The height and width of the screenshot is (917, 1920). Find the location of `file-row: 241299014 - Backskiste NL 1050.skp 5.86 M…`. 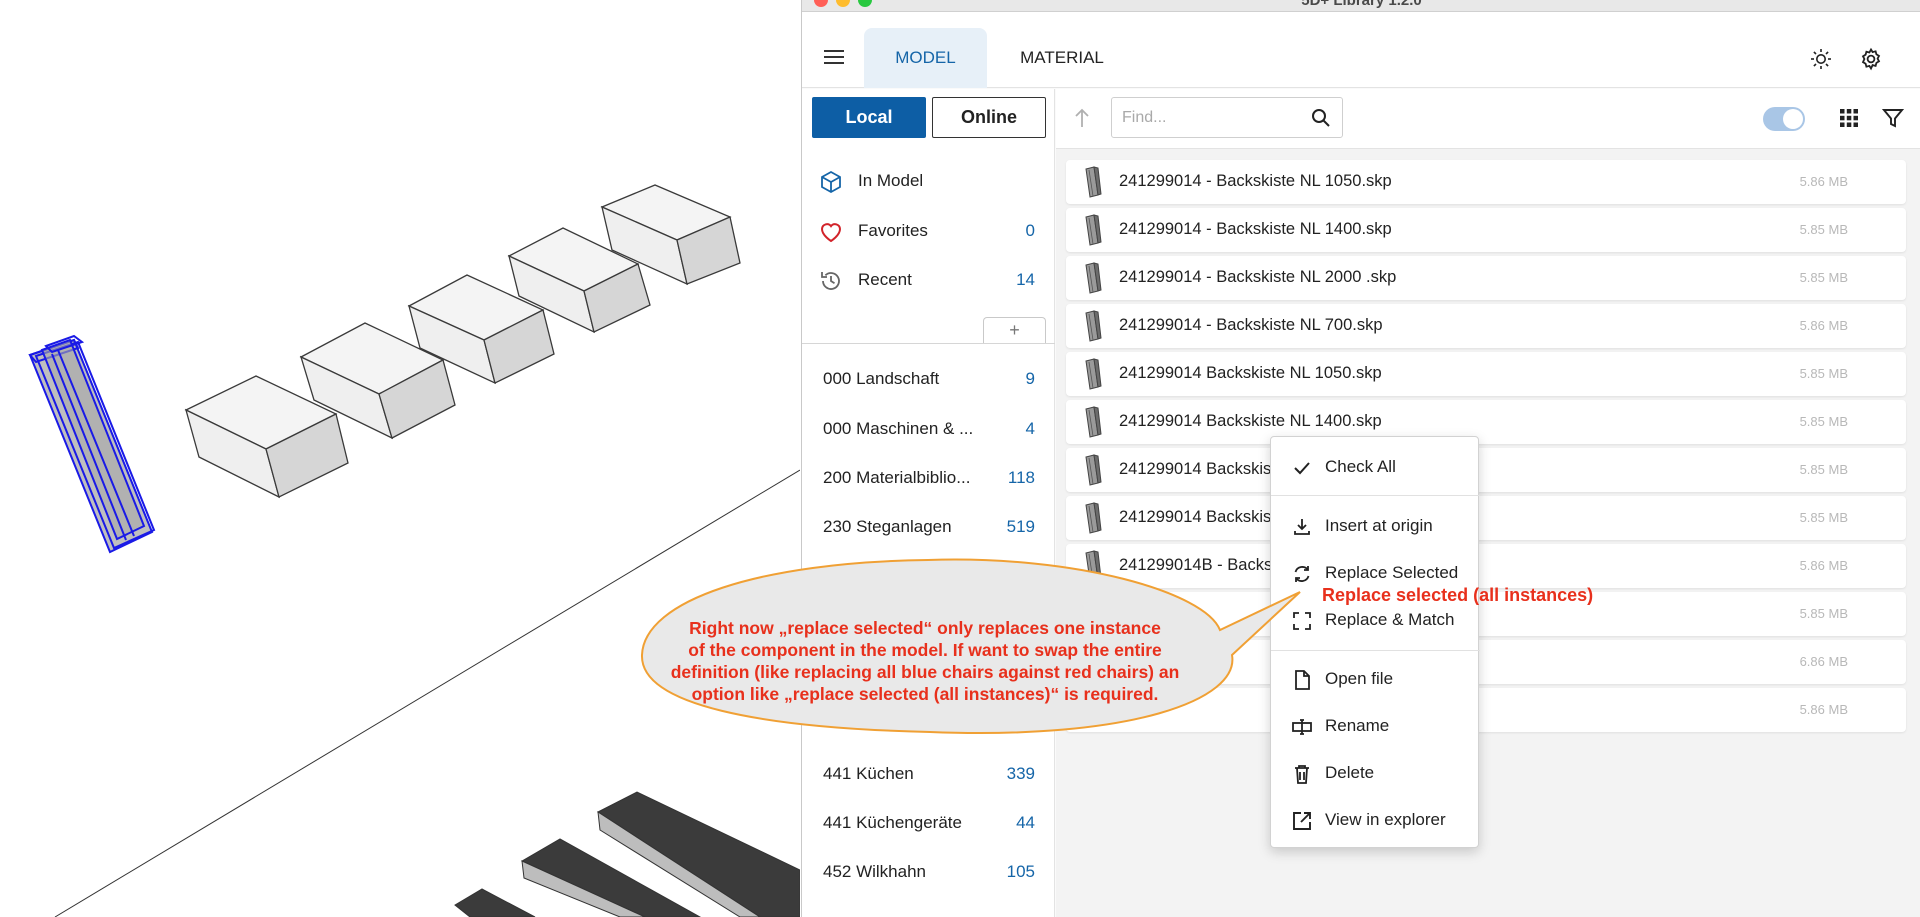

file-row: 241299014 - Backskiste NL 1050.skp 5.86 M… is located at coordinates (1486, 182).